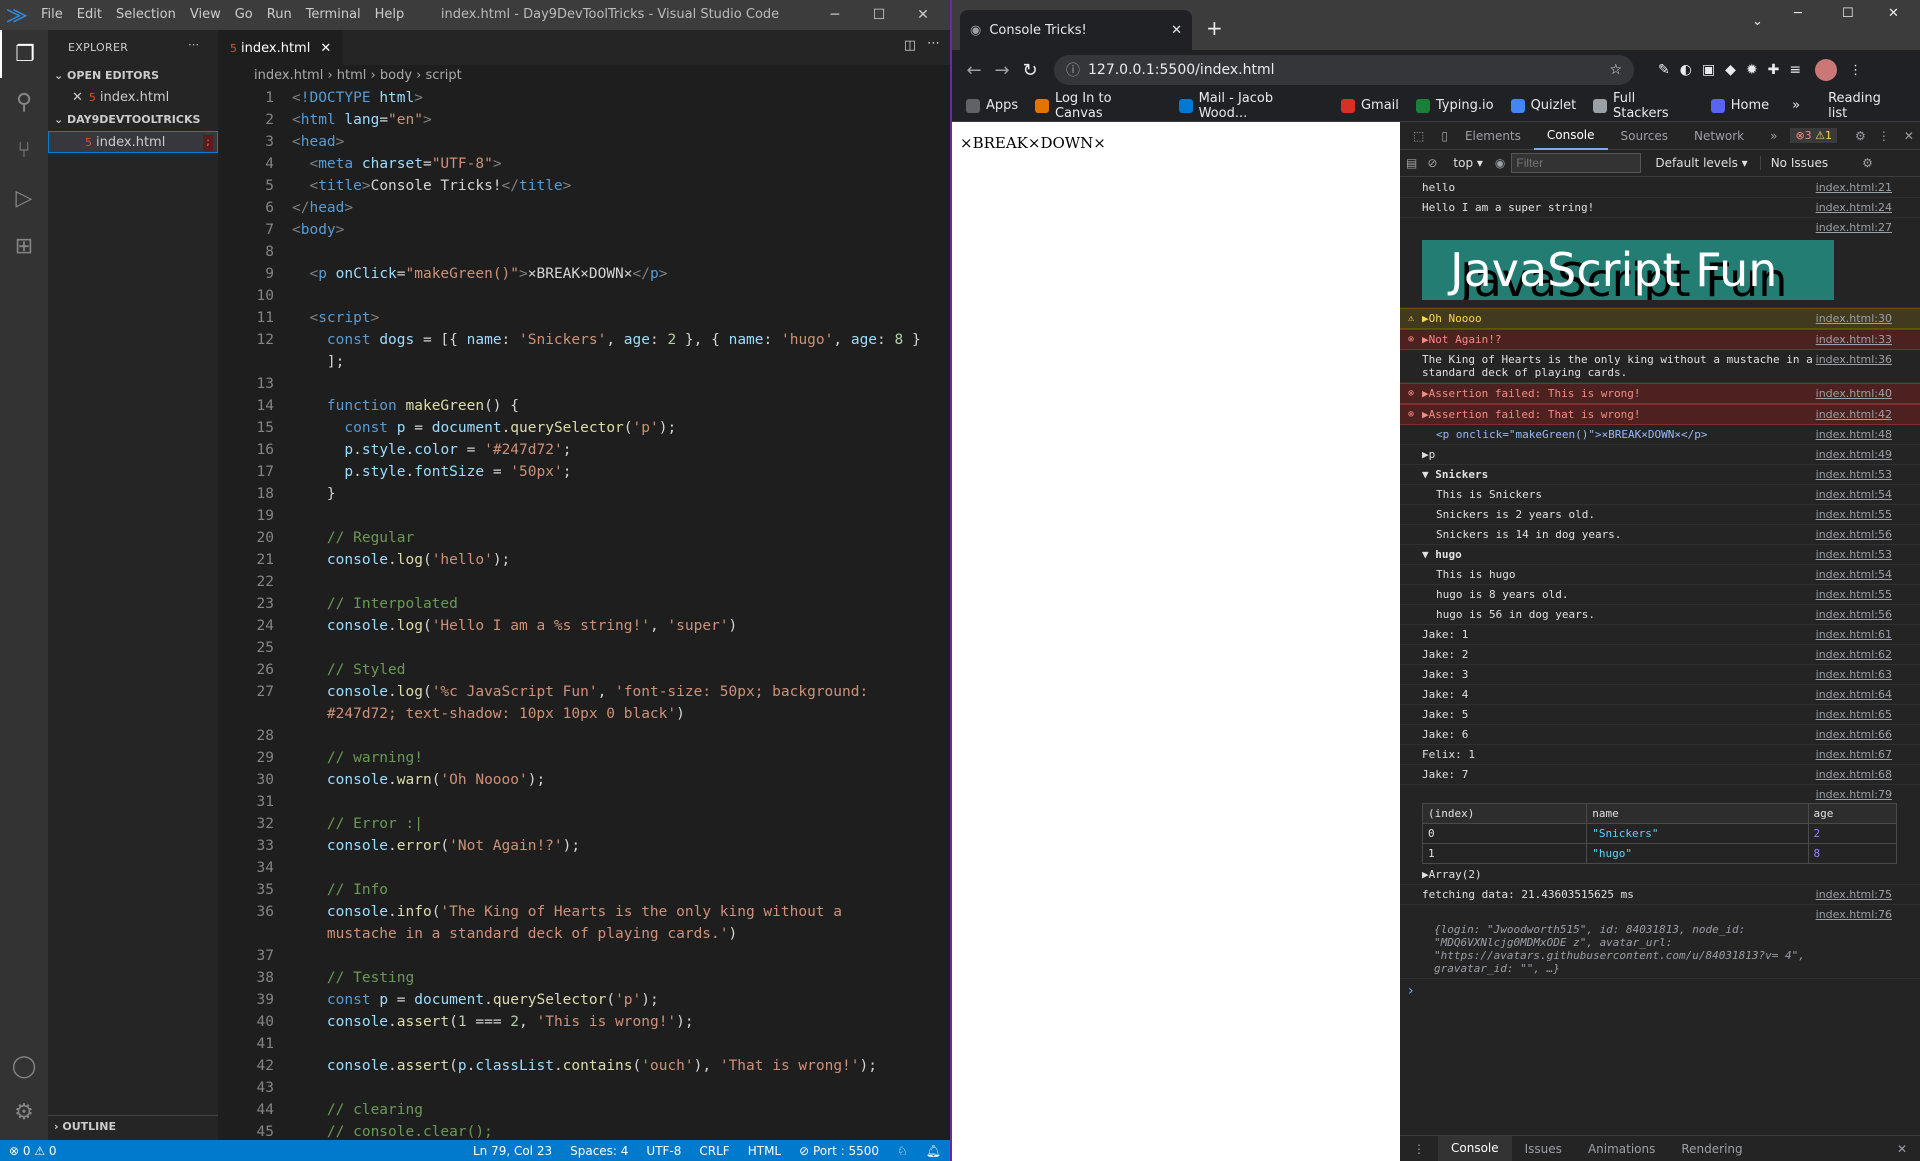  I want to click on source-link: index.html:40, so click(1854, 393).